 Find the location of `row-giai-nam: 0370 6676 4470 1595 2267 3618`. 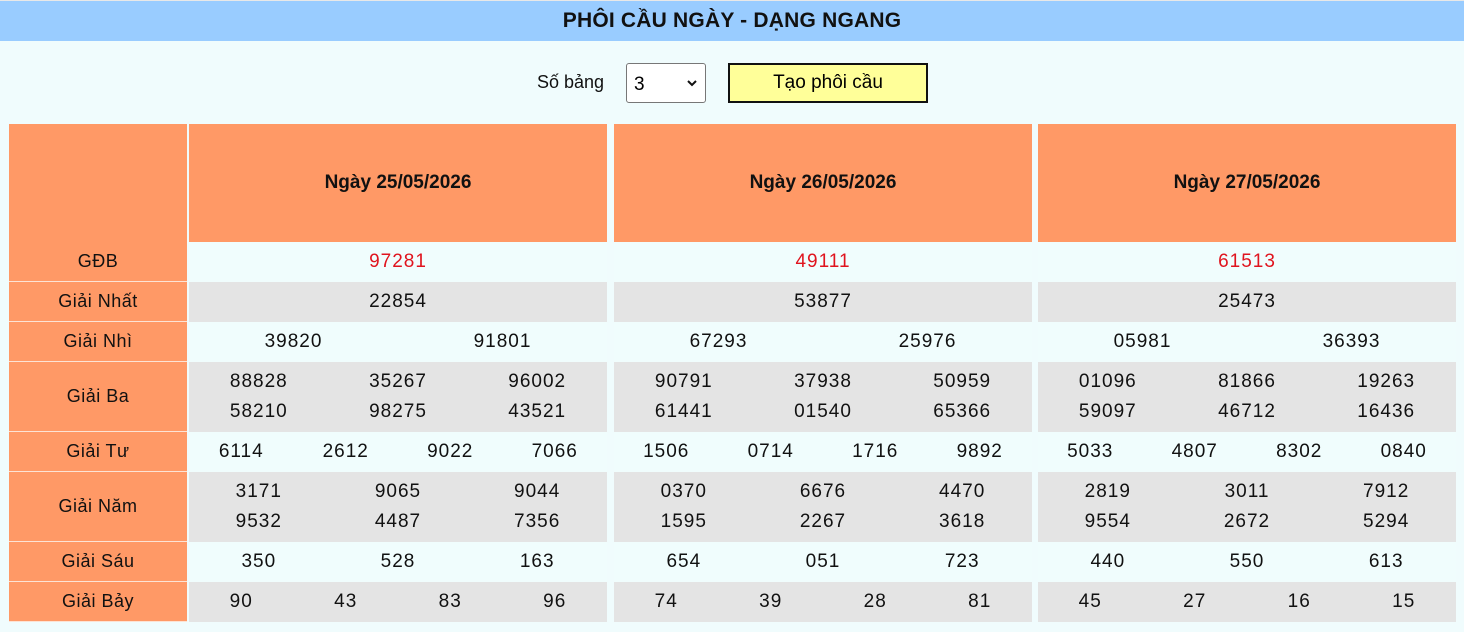

row-giai-nam: 0370 6676 4470 1595 2267 3618 is located at coordinates (823, 507).